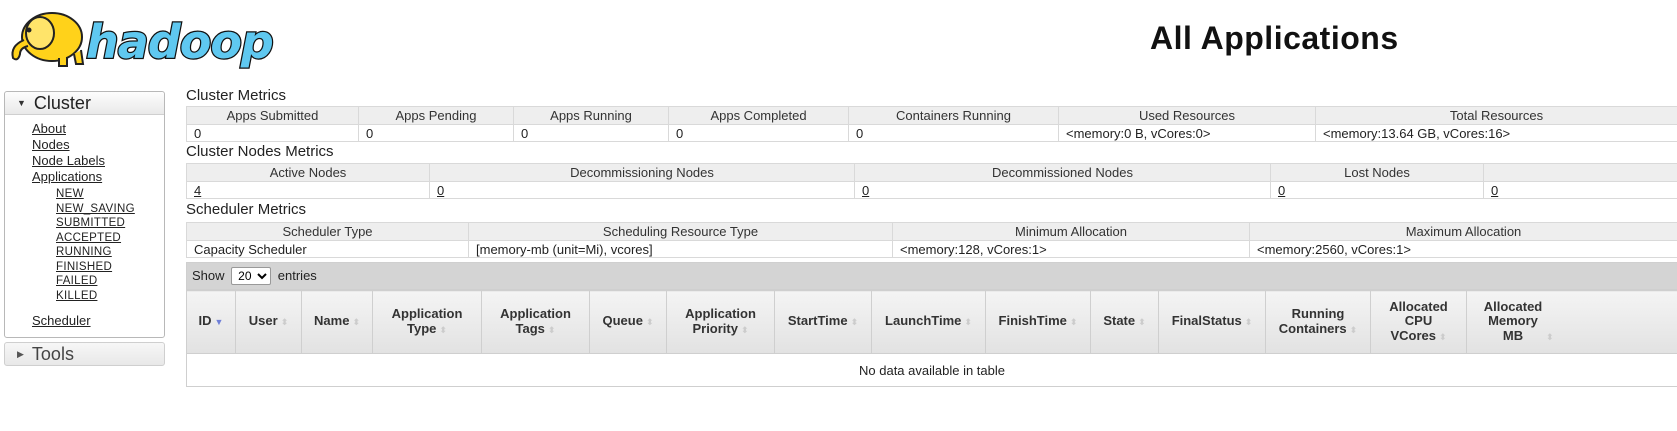 The width and height of the screenshot is (1677, 431). Describe the element at coordinates (332, 321) in the screenshot. I see `column-header-label: Name` at that location.